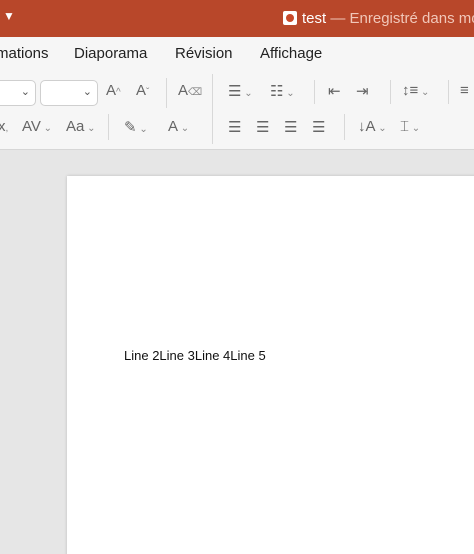 This screenshot has width=474, height=554. What do you see at coordinates (195, 355) in the screenshot?
I see `slide-text-box: Line 2Line 3Line 4Line 5` at bounding box center [195, 355].